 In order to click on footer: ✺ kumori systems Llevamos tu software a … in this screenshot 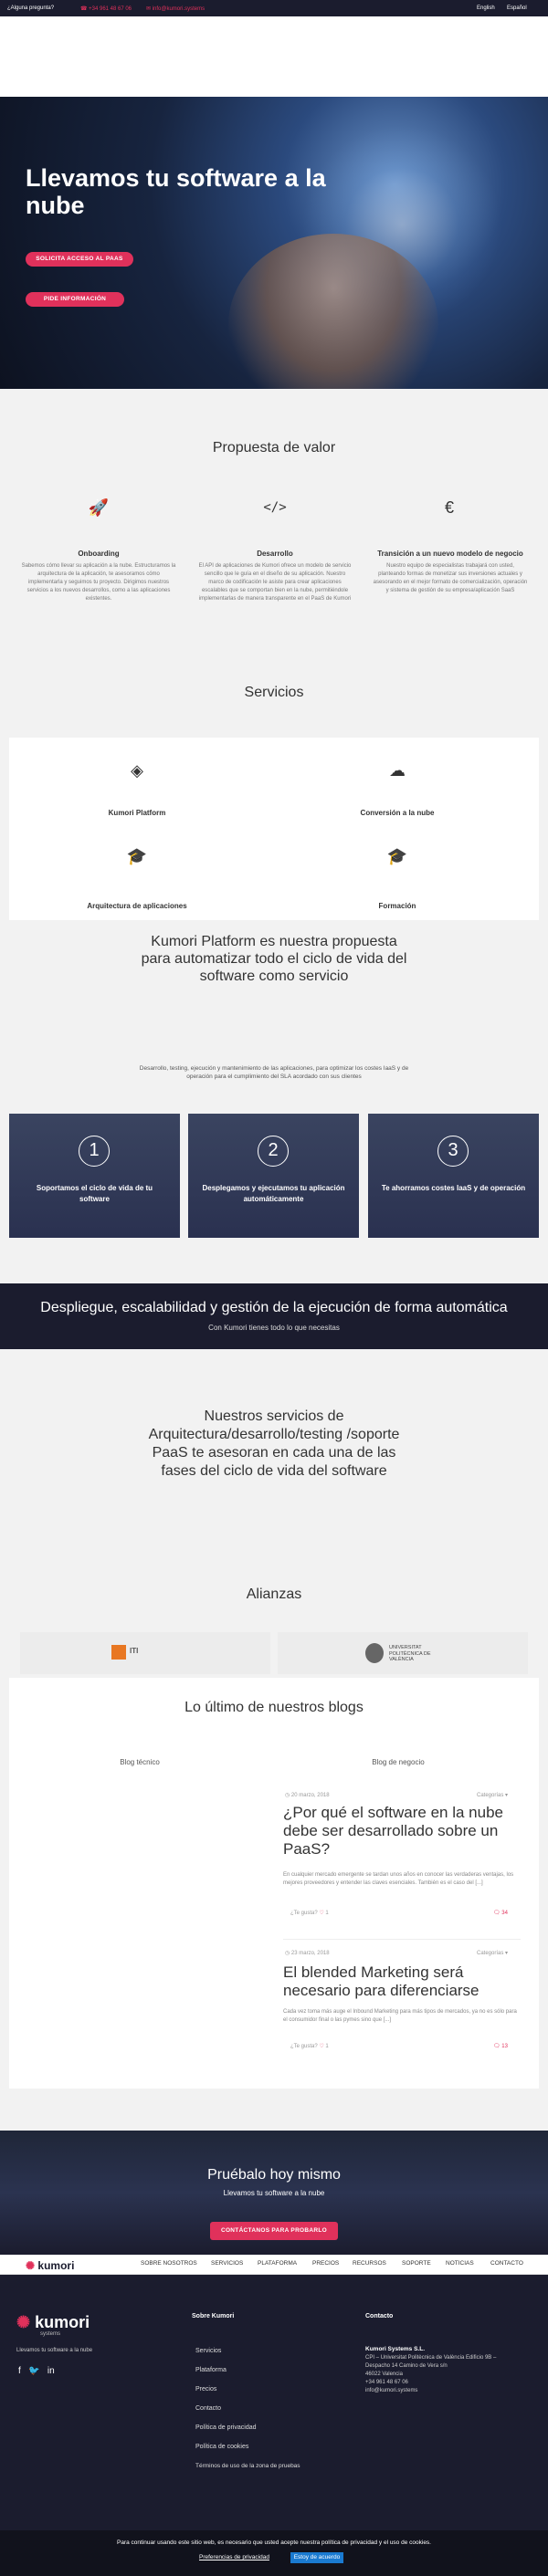, I will do `click(274, 2403)`.